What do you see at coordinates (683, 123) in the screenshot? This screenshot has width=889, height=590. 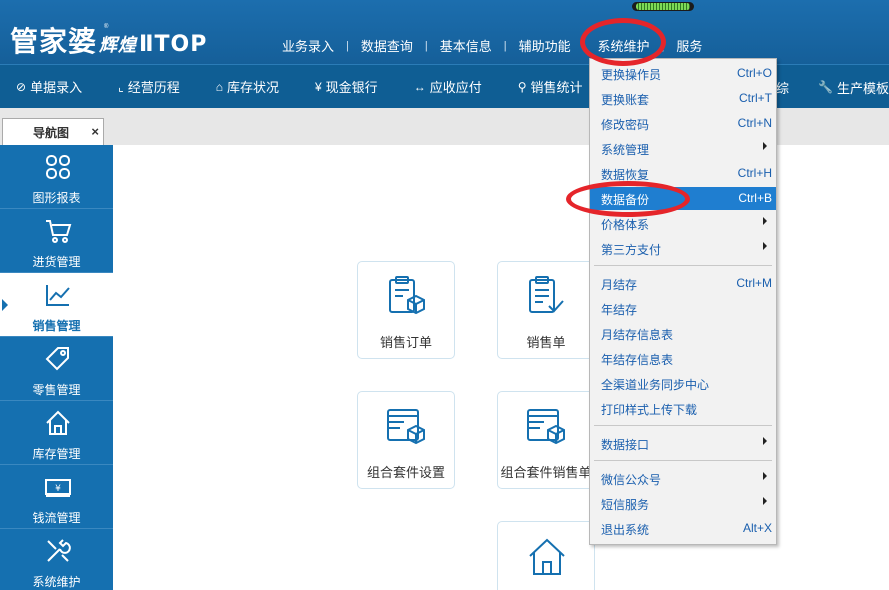 I see `menu-item-change-password: 修改密码 Ctrl+N` at bounding box center [683, 123].